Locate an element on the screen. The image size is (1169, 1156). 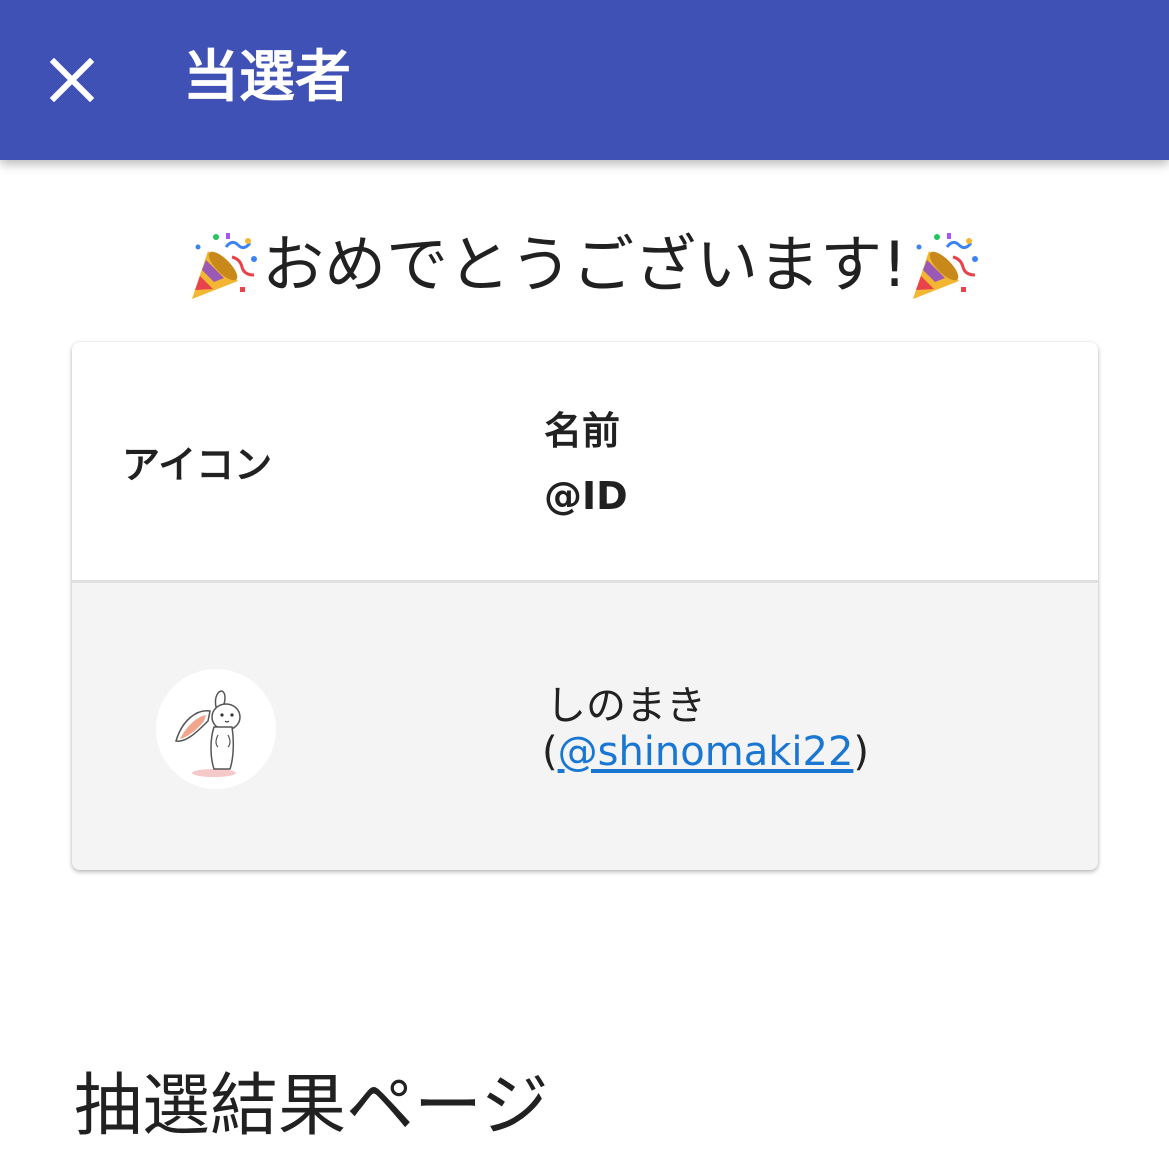
rabbit-avatar-icon is located at coordinates (216, 729).